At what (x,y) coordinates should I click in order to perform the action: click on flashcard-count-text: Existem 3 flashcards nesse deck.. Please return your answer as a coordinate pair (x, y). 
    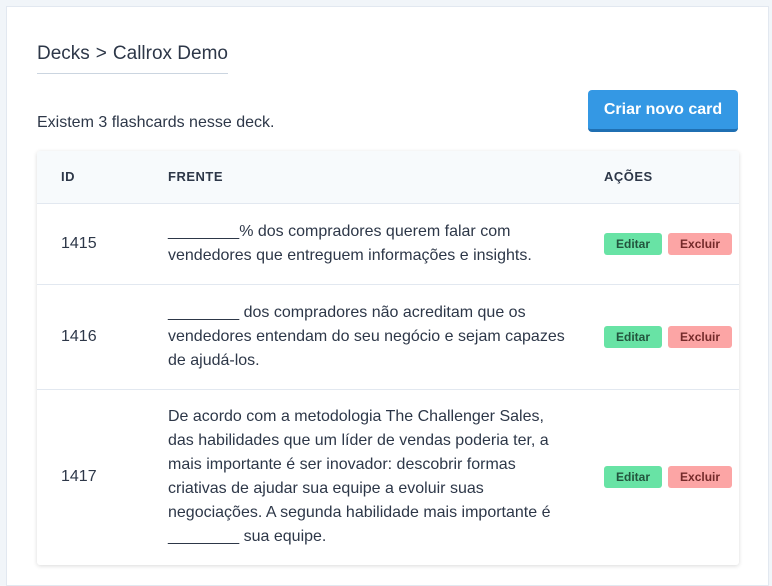
    Looking at the image, I should click on (156, 122).